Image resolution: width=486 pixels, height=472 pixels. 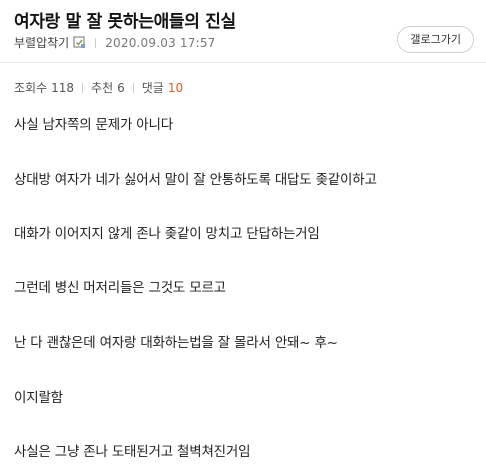 What do you see at coordinates (96, 42) in the screenshot?
I see `meta-divider` at bounding box center [96, 42].